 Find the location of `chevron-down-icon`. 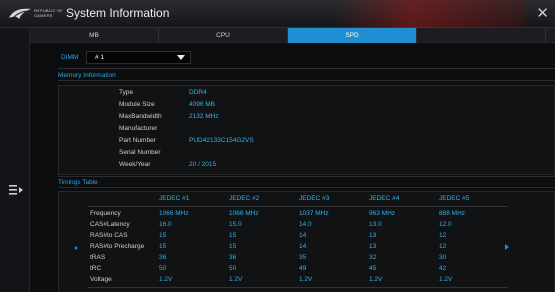

chevron-down-icon is located at coordinates (181, 57).